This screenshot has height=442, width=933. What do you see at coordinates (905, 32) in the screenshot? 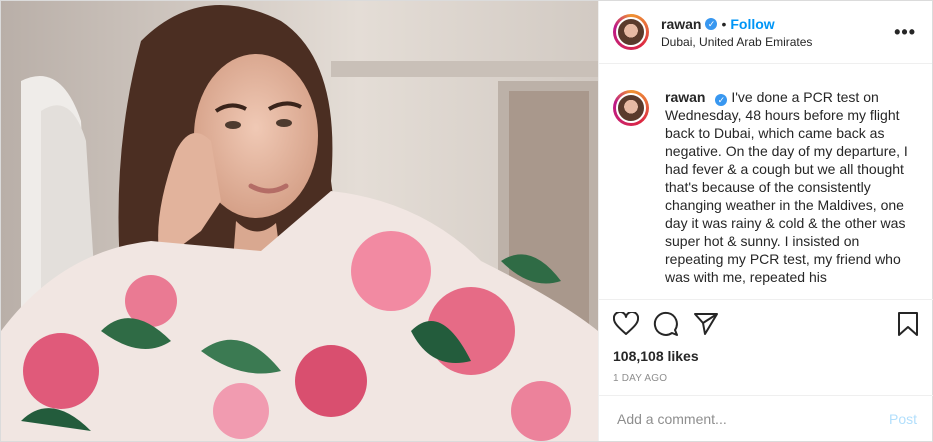
I see `more-options-icon: •••` at bounding box center [905, 32].